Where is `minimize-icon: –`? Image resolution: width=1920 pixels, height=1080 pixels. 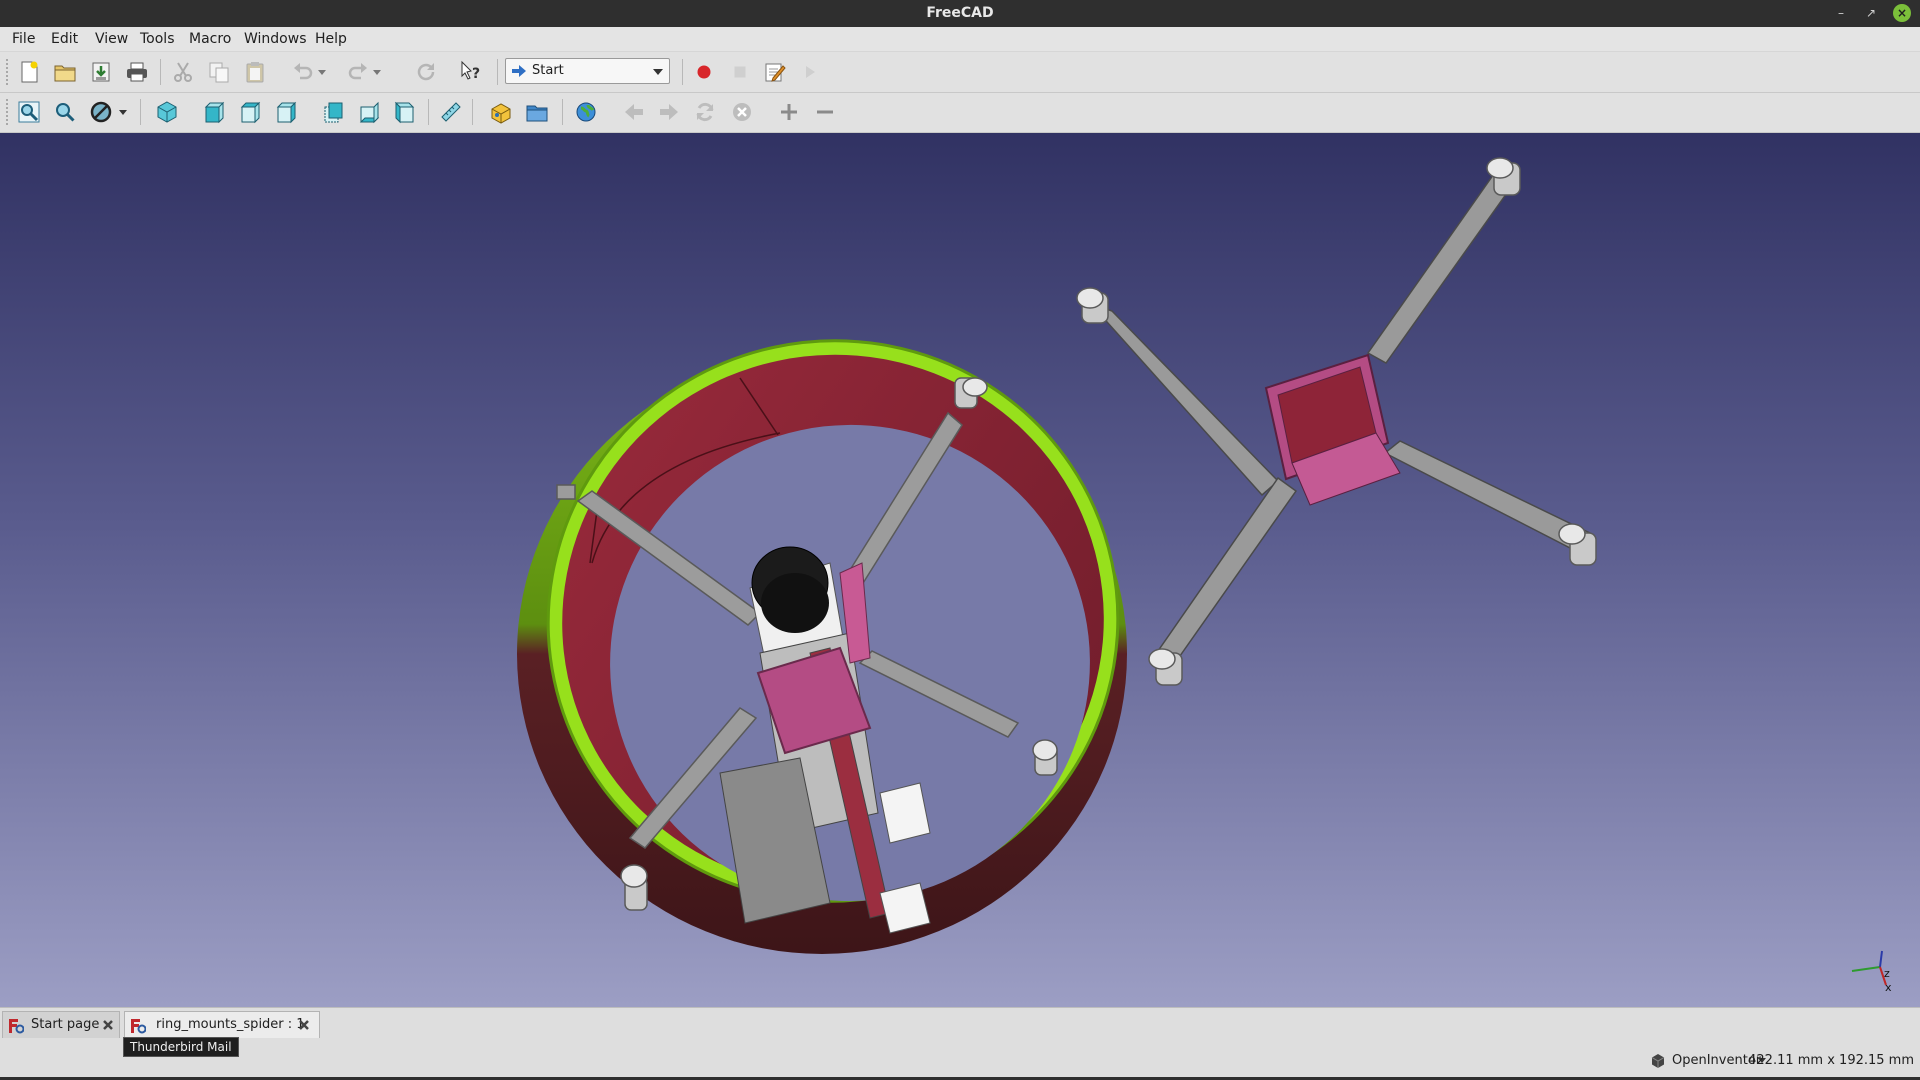
minimize-icon: – is located at coordinates (1841, 13).